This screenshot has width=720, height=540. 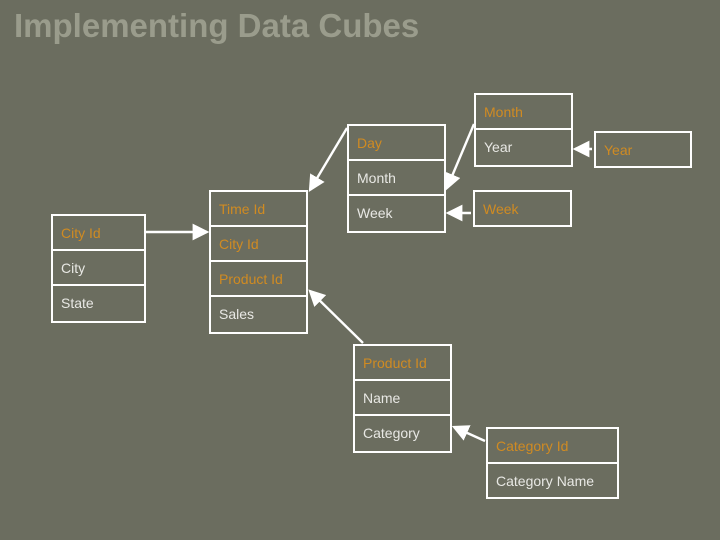 I want to click on field-row: Name, so click(x=402, y=398).